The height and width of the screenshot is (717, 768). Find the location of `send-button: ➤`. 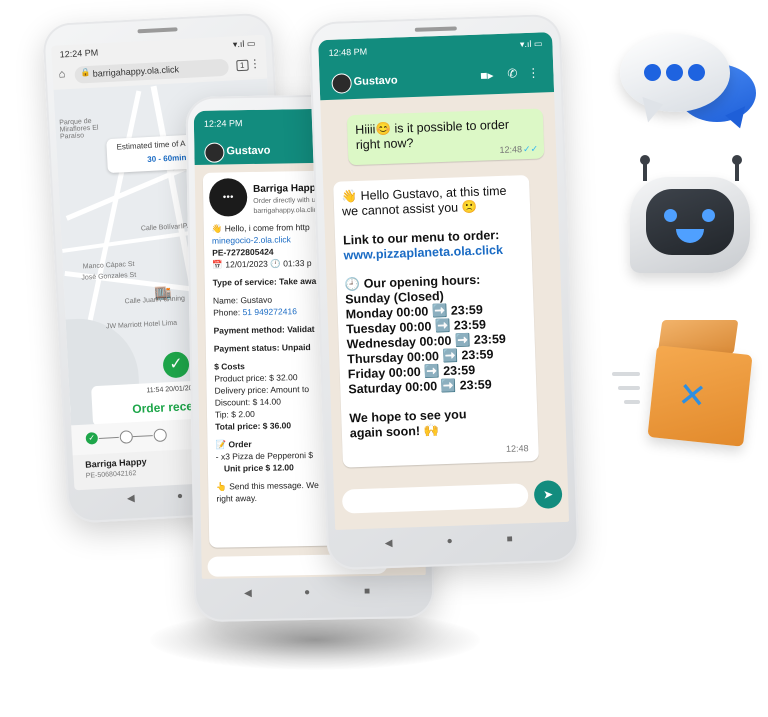

send-button: ➤ is located at coordinates (548, 494).